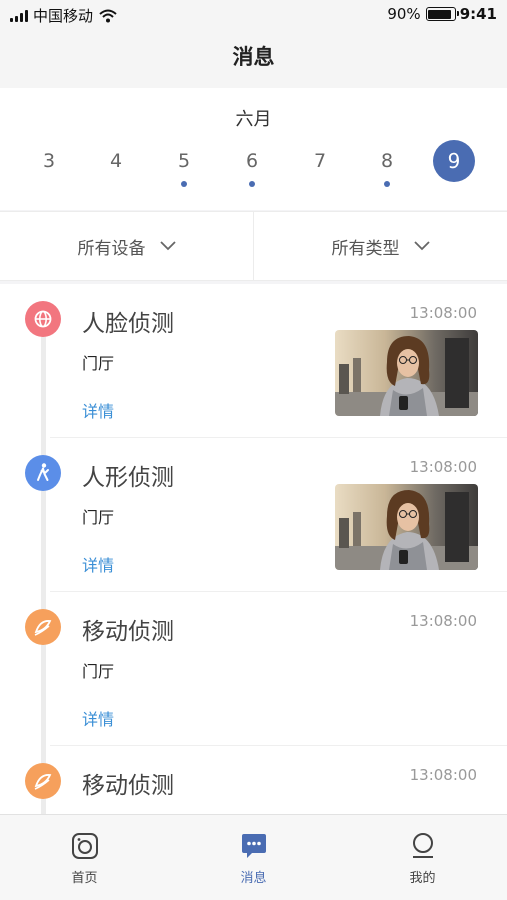 The width and height of the screenshot is (507, 900). I want to click on tab-home: 首页, so click(84, 857).